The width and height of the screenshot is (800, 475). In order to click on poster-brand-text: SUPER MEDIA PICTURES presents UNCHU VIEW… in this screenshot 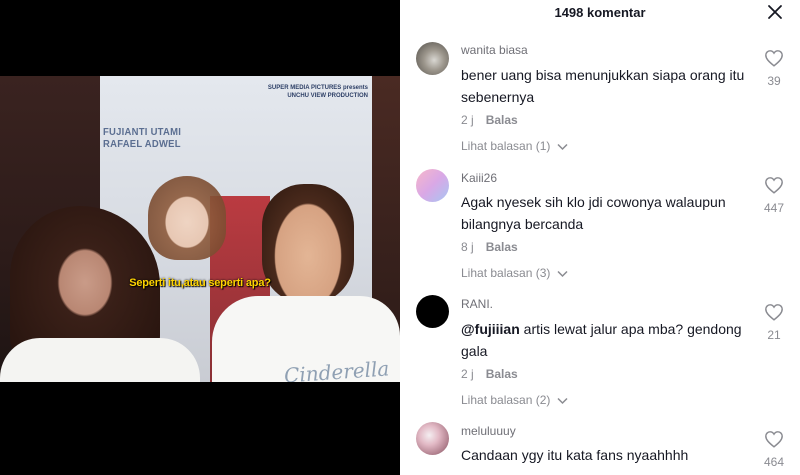, I will do `click(317, 92)`.